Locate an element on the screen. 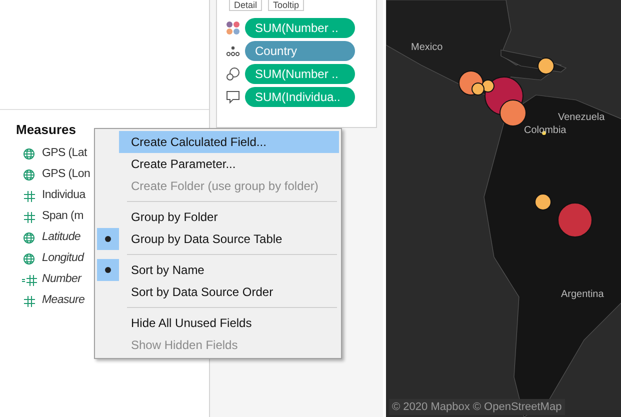 Image resolution: width=621 pixels, height=417 pixels. map-label: Mexico is located at coordinates (427, 48).